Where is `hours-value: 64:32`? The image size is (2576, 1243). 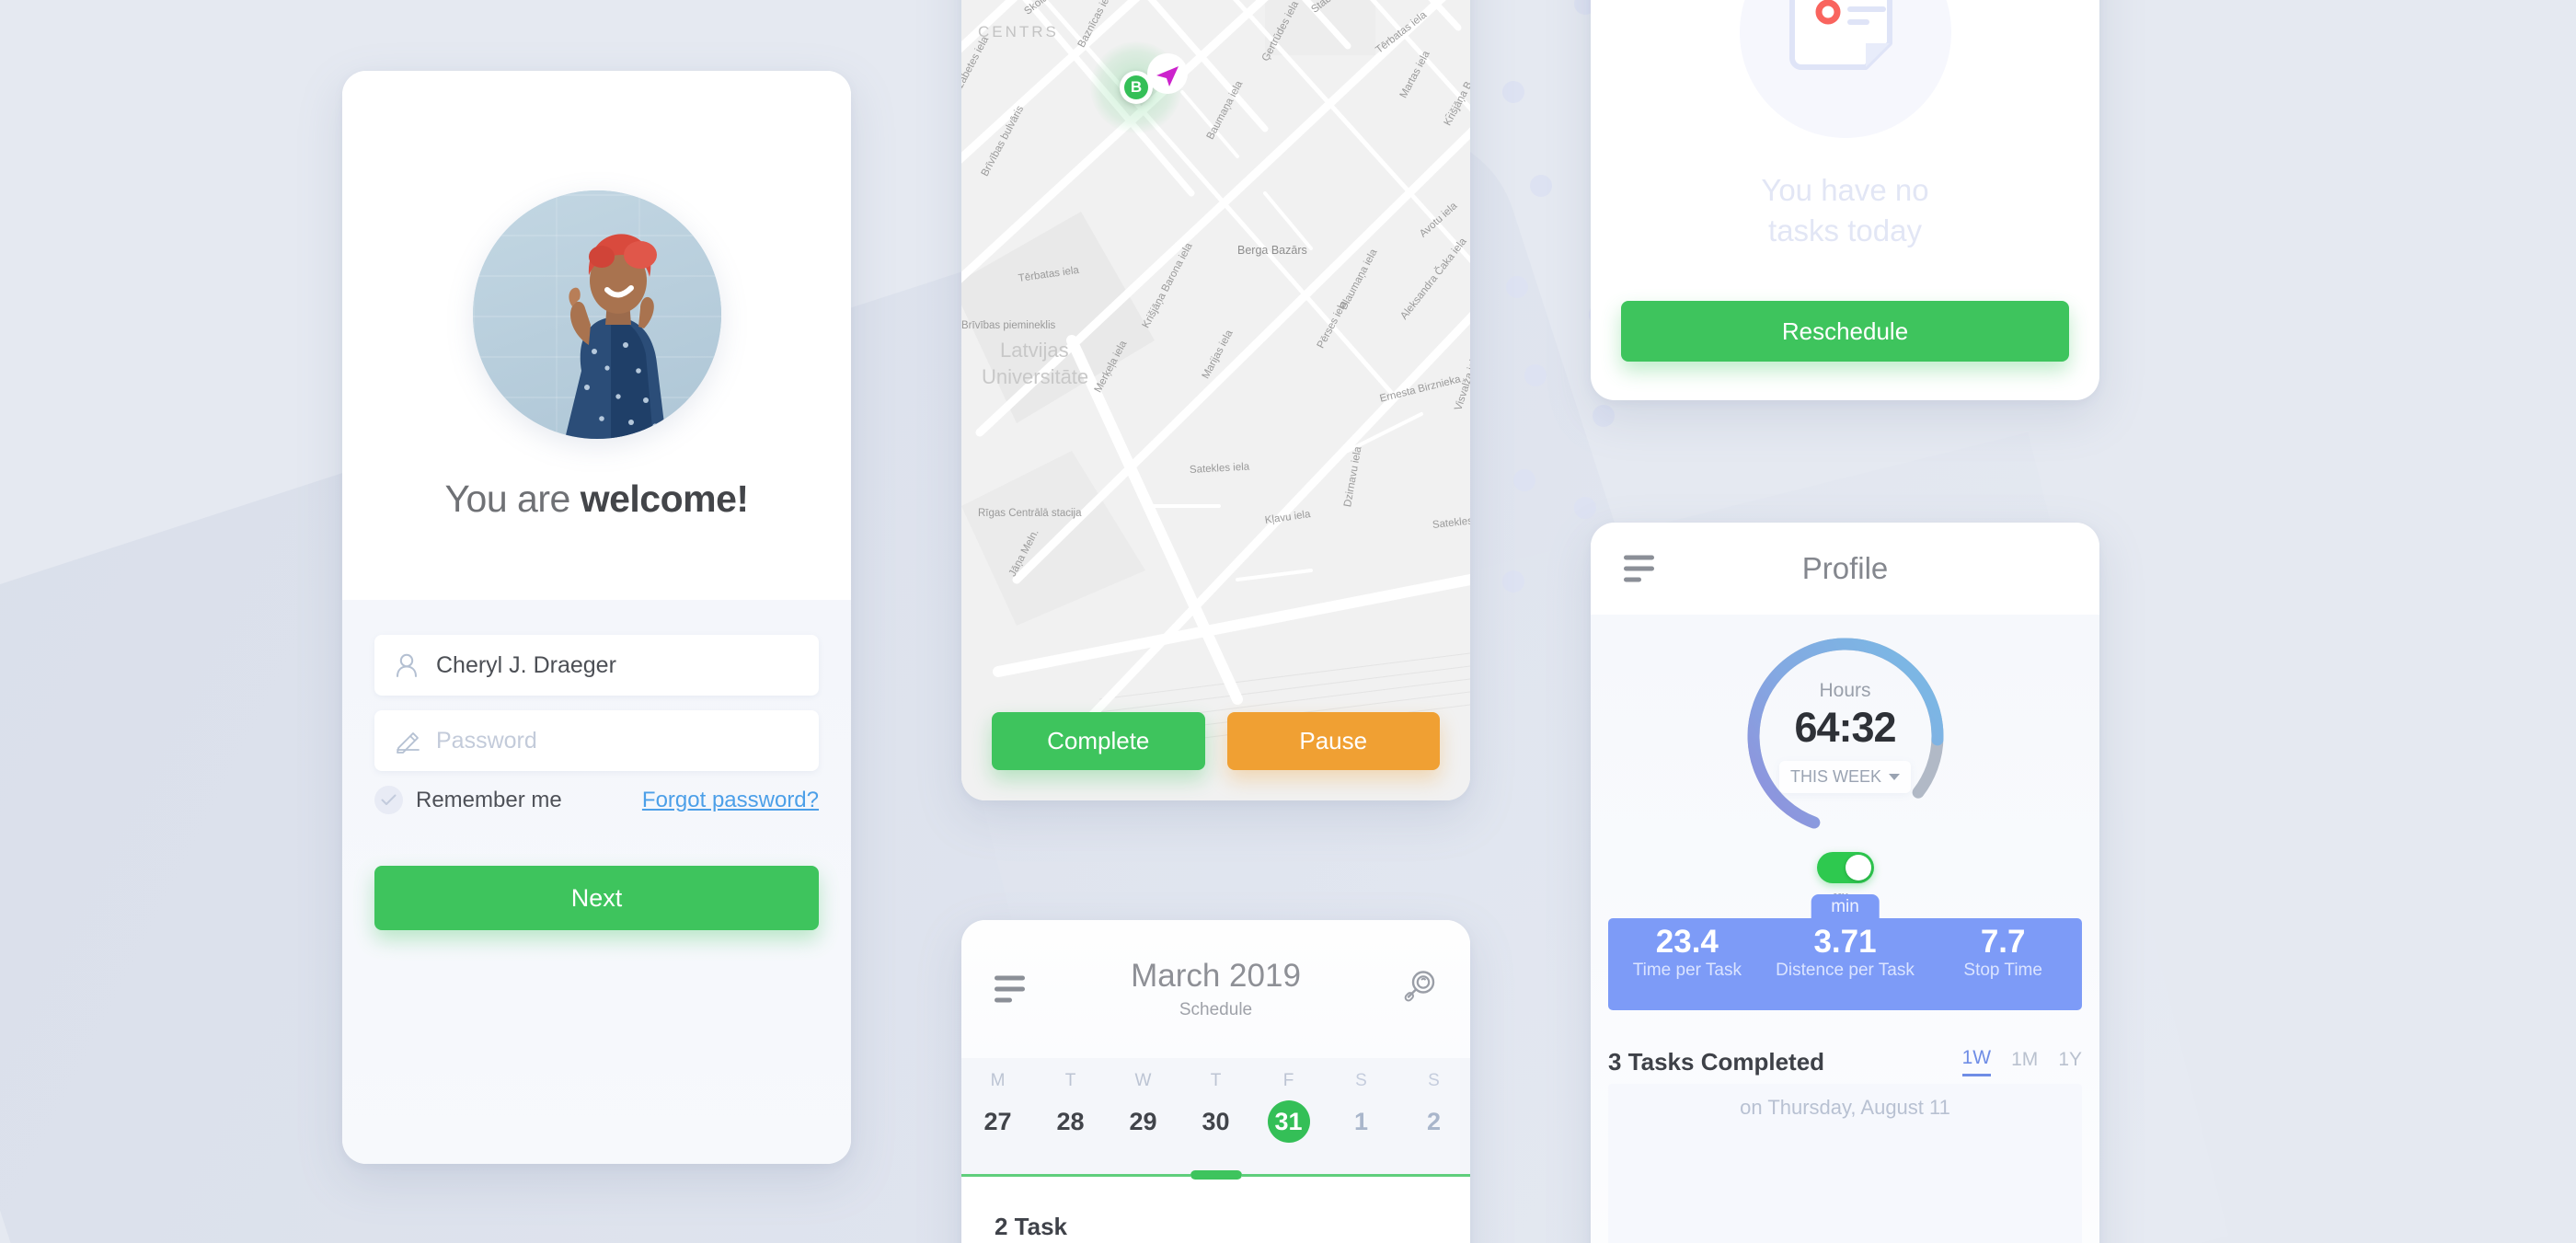 hours-value: 64:32 is located at coordinates (1845, 727).